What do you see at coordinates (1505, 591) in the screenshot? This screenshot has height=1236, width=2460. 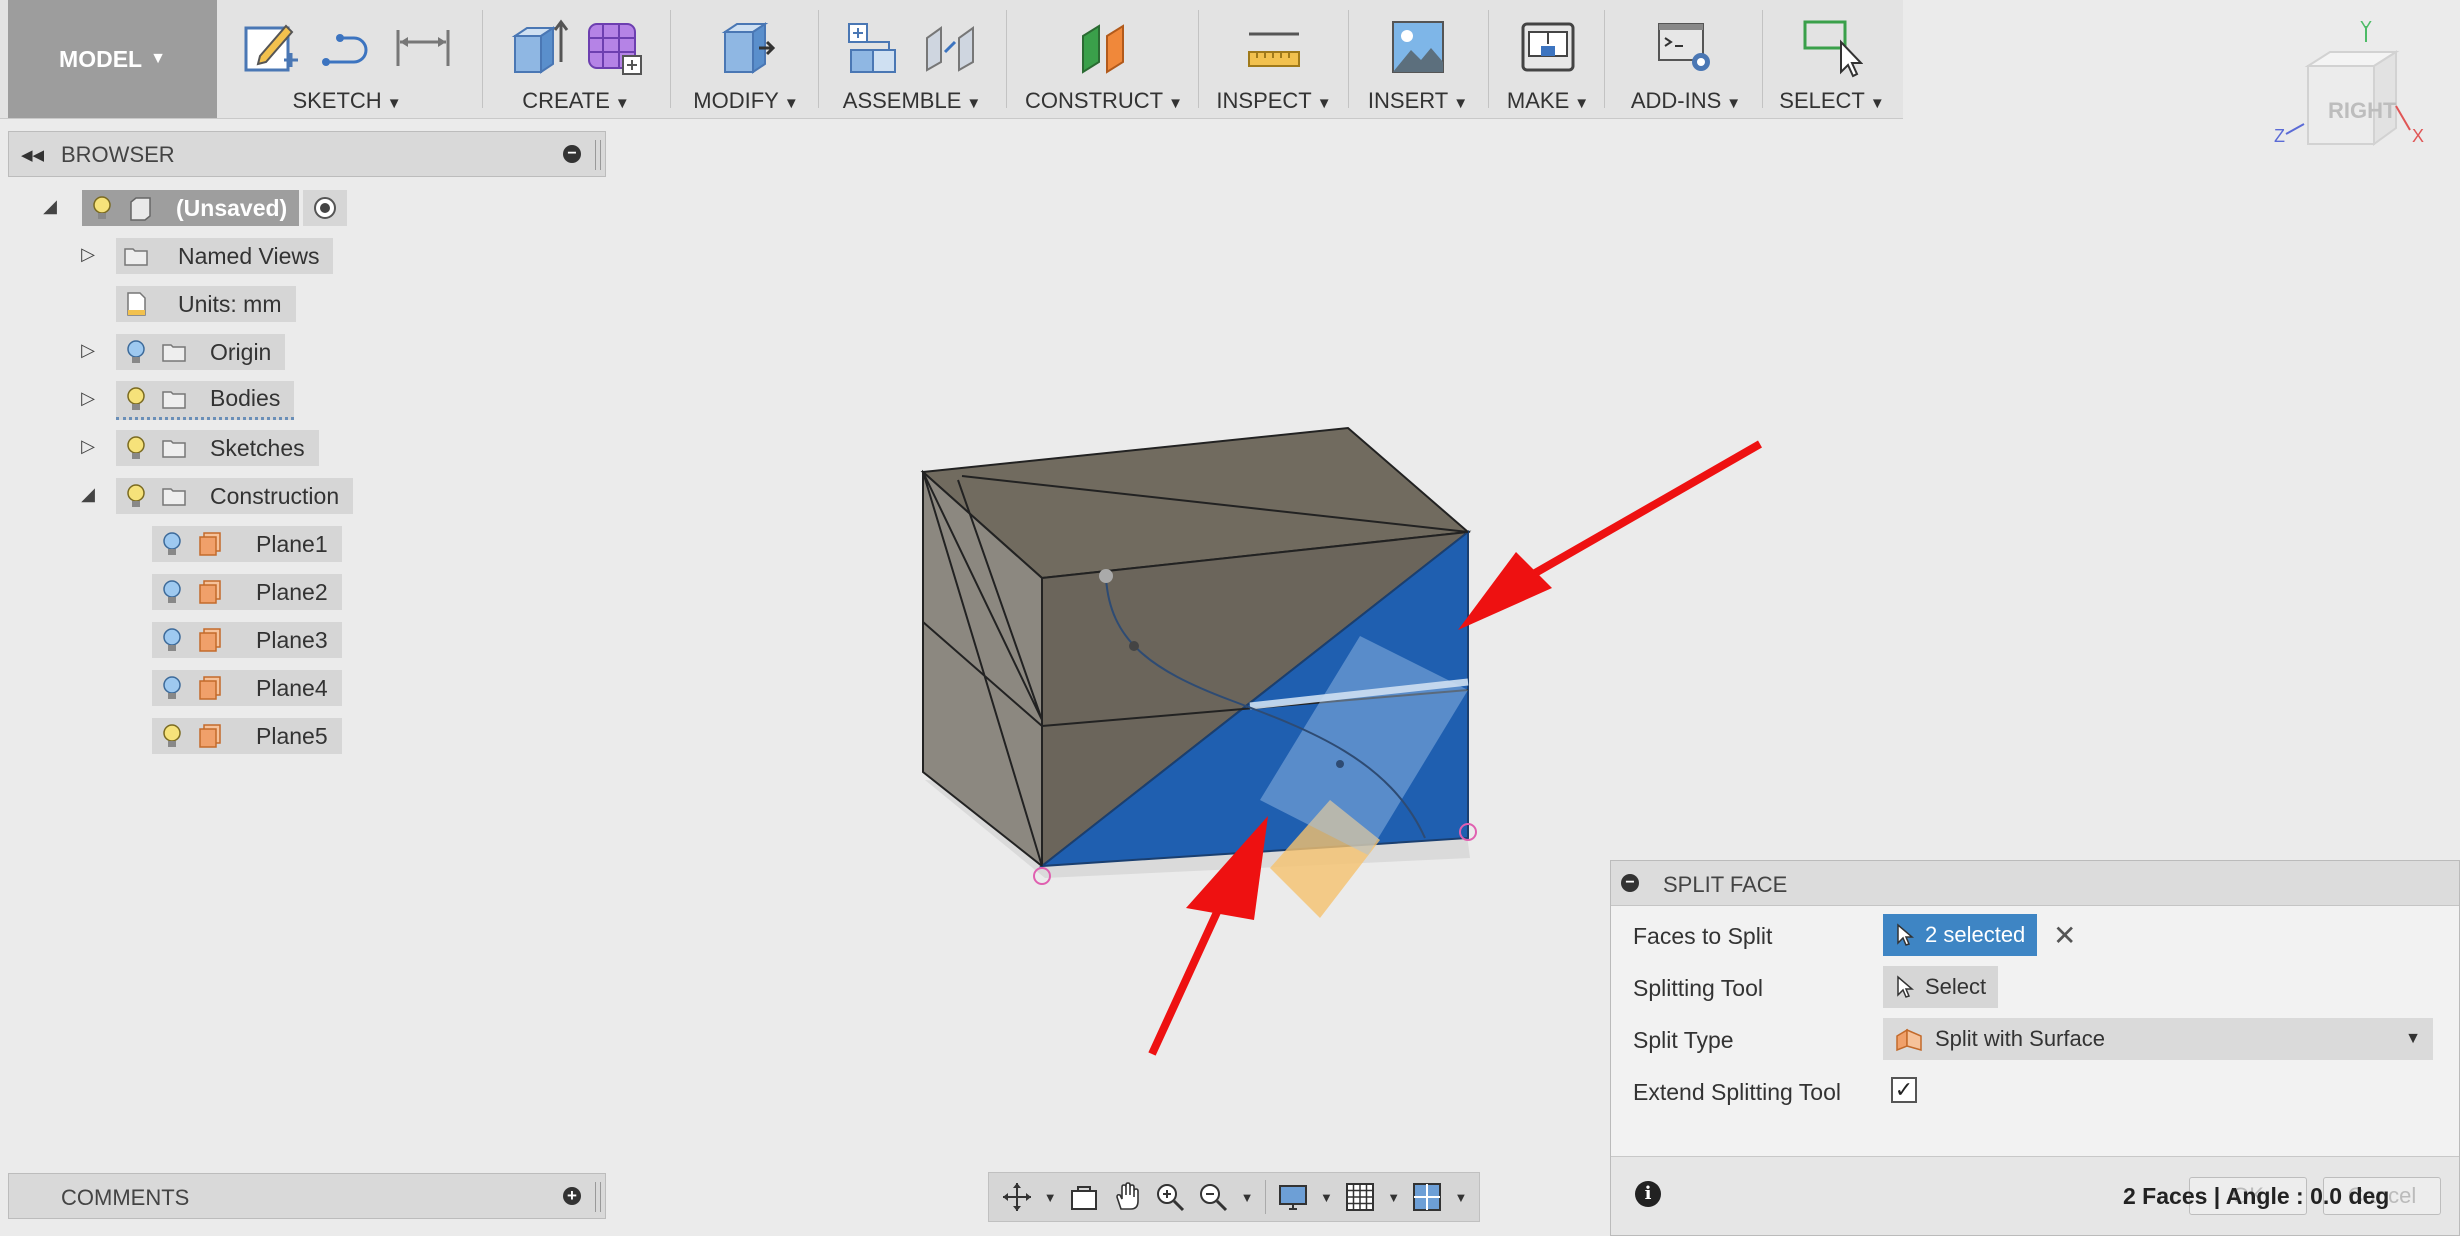 I see `annotation-arrowhead` at bounding box center [1505, 591].